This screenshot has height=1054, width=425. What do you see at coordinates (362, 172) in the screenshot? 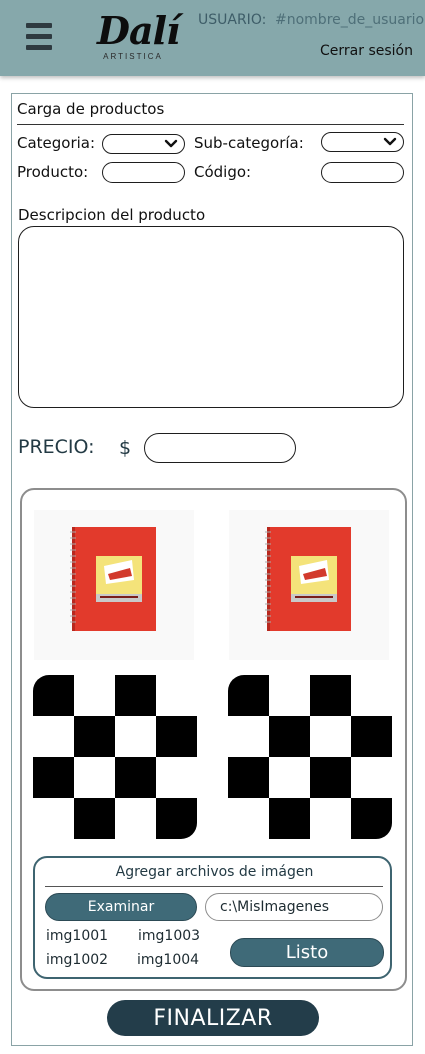
I see `code-input` at bounding box center [362, 172].